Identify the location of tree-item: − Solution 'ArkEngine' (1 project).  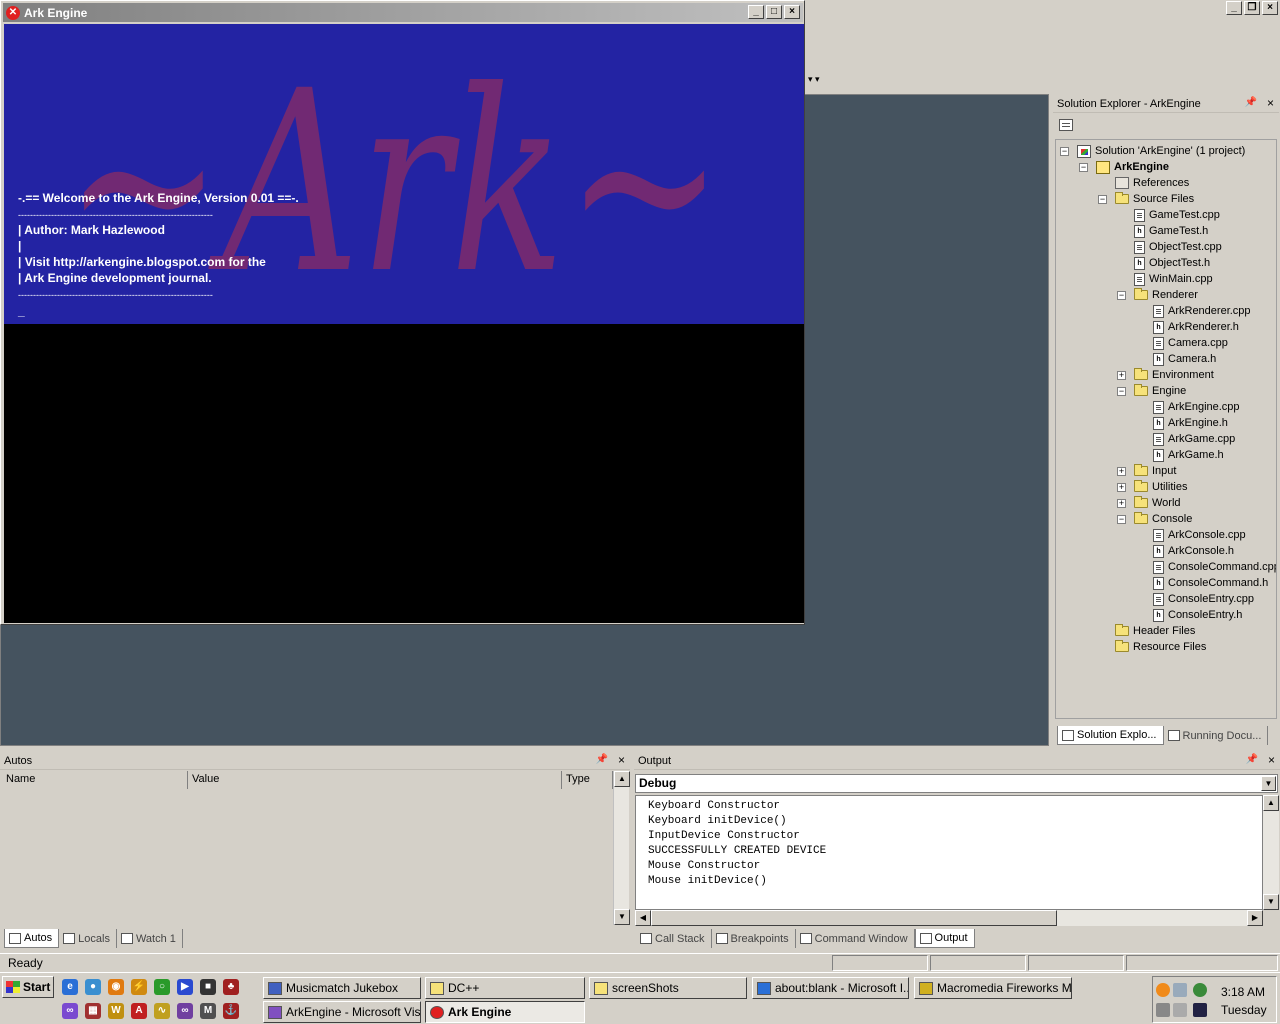
(1152, 151).